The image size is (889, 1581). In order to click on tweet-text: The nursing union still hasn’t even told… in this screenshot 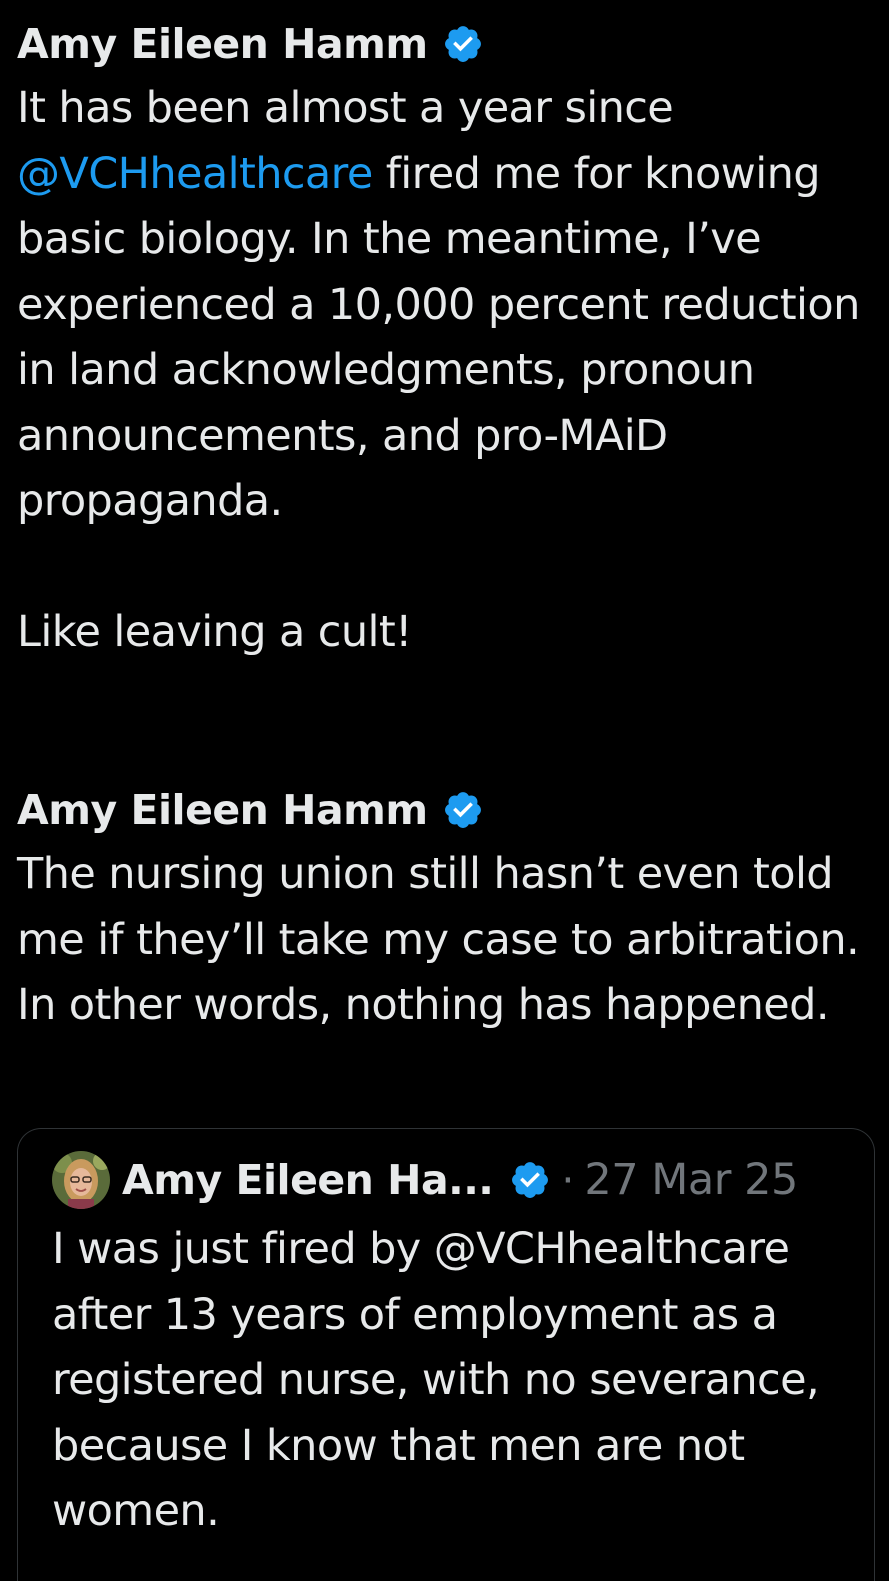, I will do `click(438, 939)`.